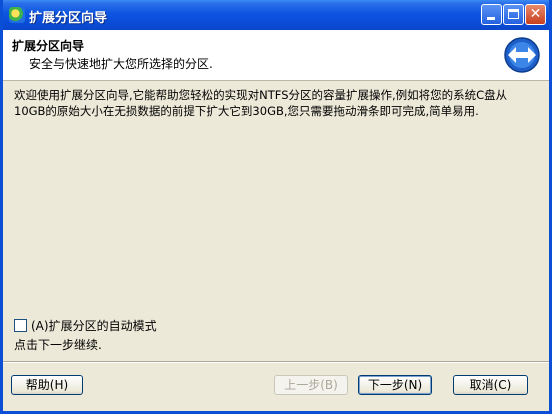 This screenshot has width=552, height=414. I want to click on continue-hint: 点击下一步继续., so click(58, 345).